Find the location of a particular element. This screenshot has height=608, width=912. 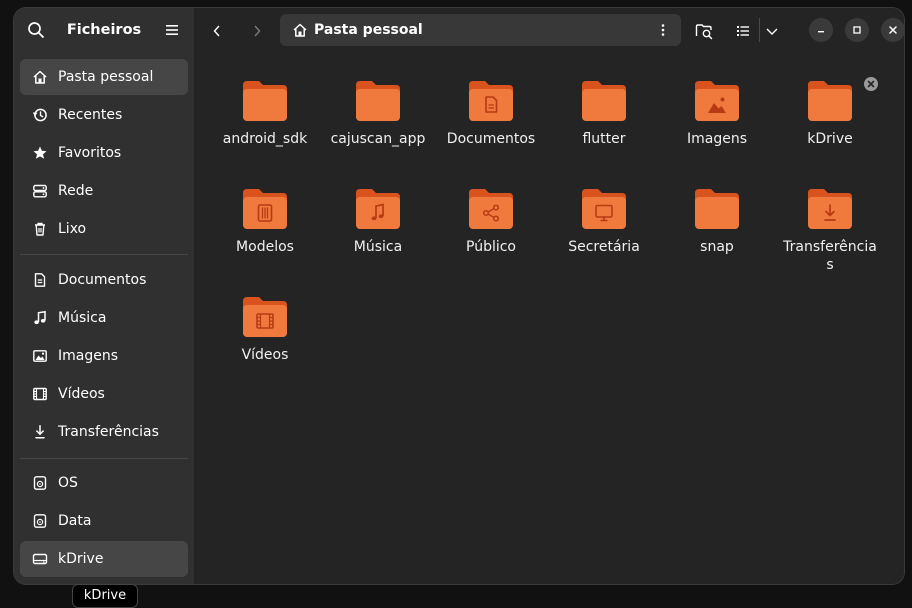

folder-videos-icon is located at coordinates (265, 317).